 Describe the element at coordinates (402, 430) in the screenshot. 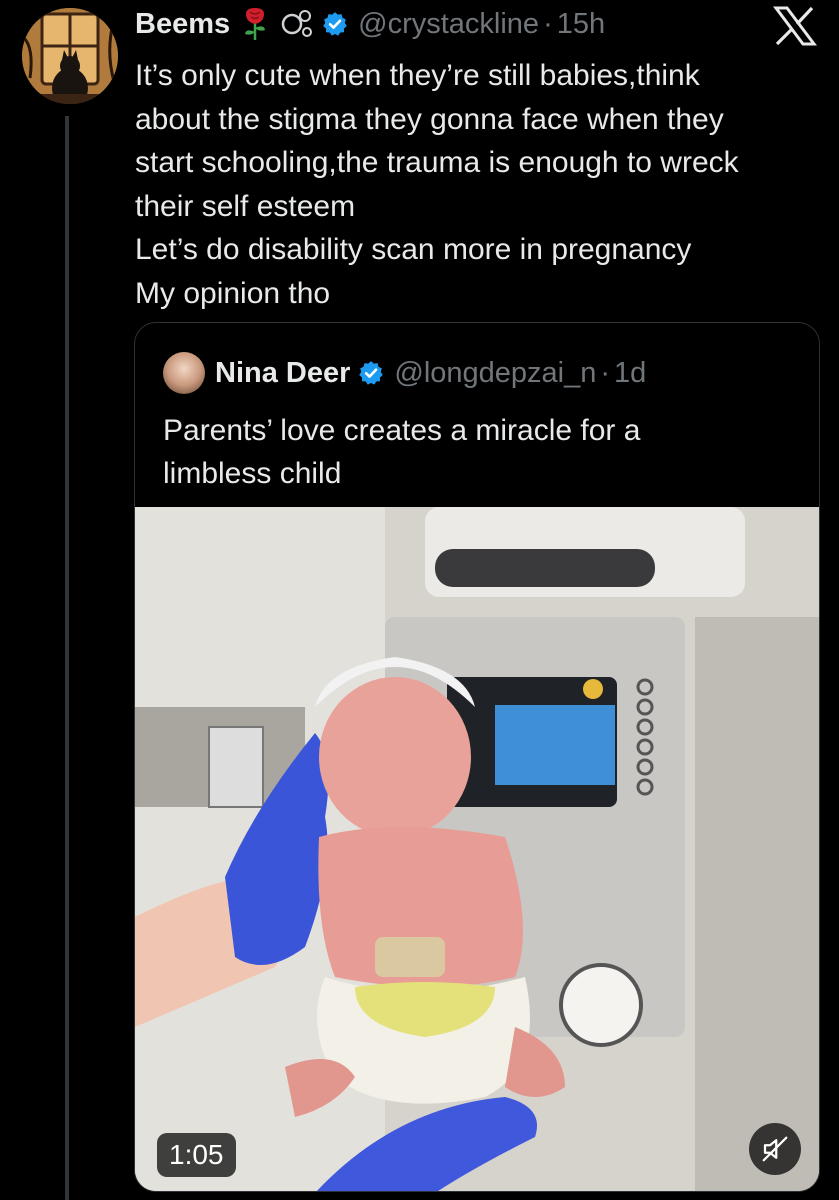

I see `quoted-text-line: Parents’ love creates a miracle for a` at that location.